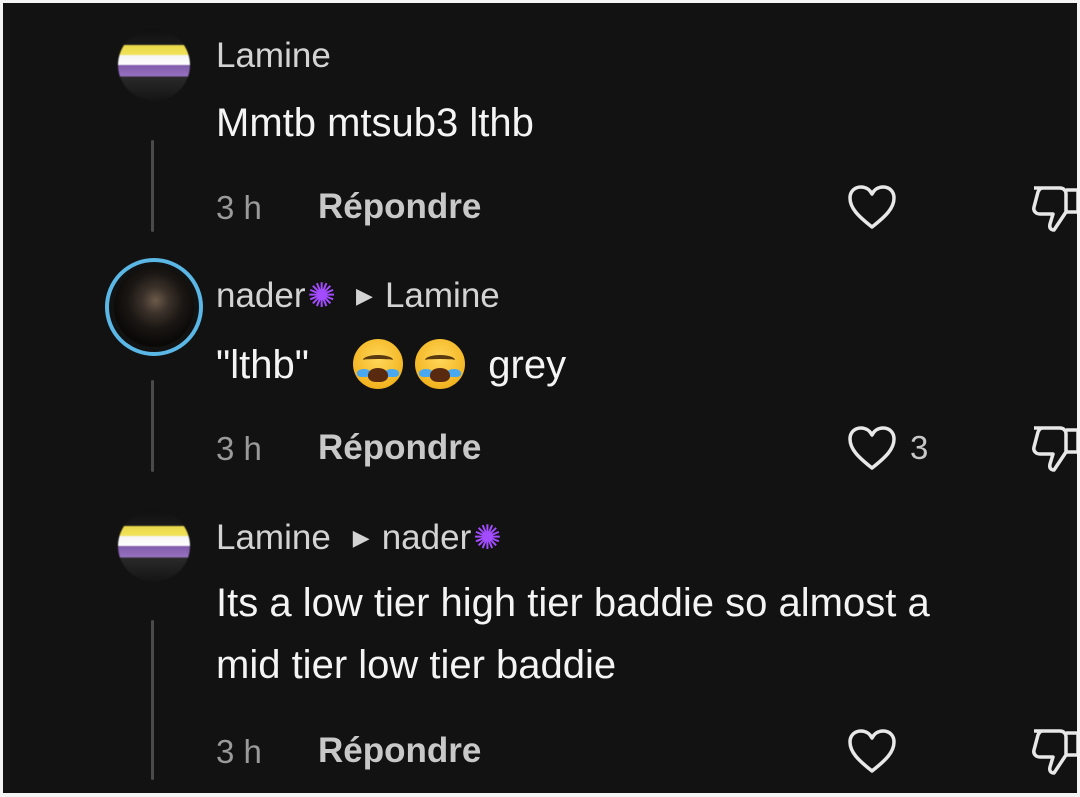 The height and width of the screenshot is (797, 1080). Describe the element at coordinates (427, 538) in the screenshot. I see `reply-to-username: nader` at that location.